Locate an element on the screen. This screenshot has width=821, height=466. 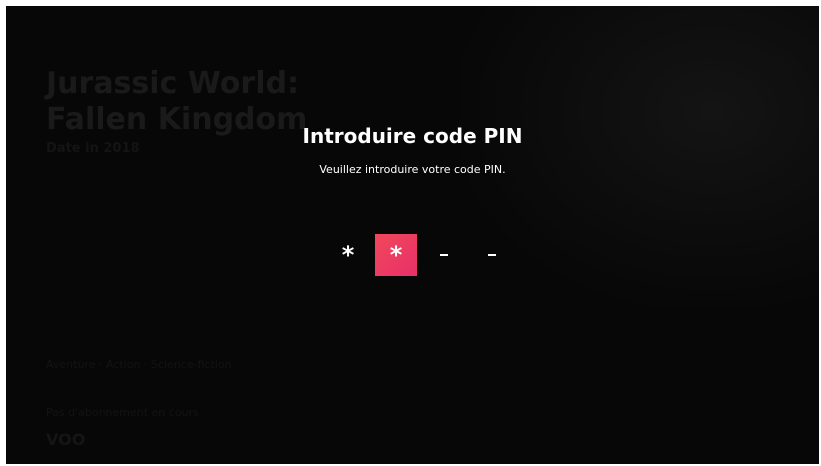
background-movie-meta: Aventure · Action · Science-fiction is located at coordinates (139, 364).